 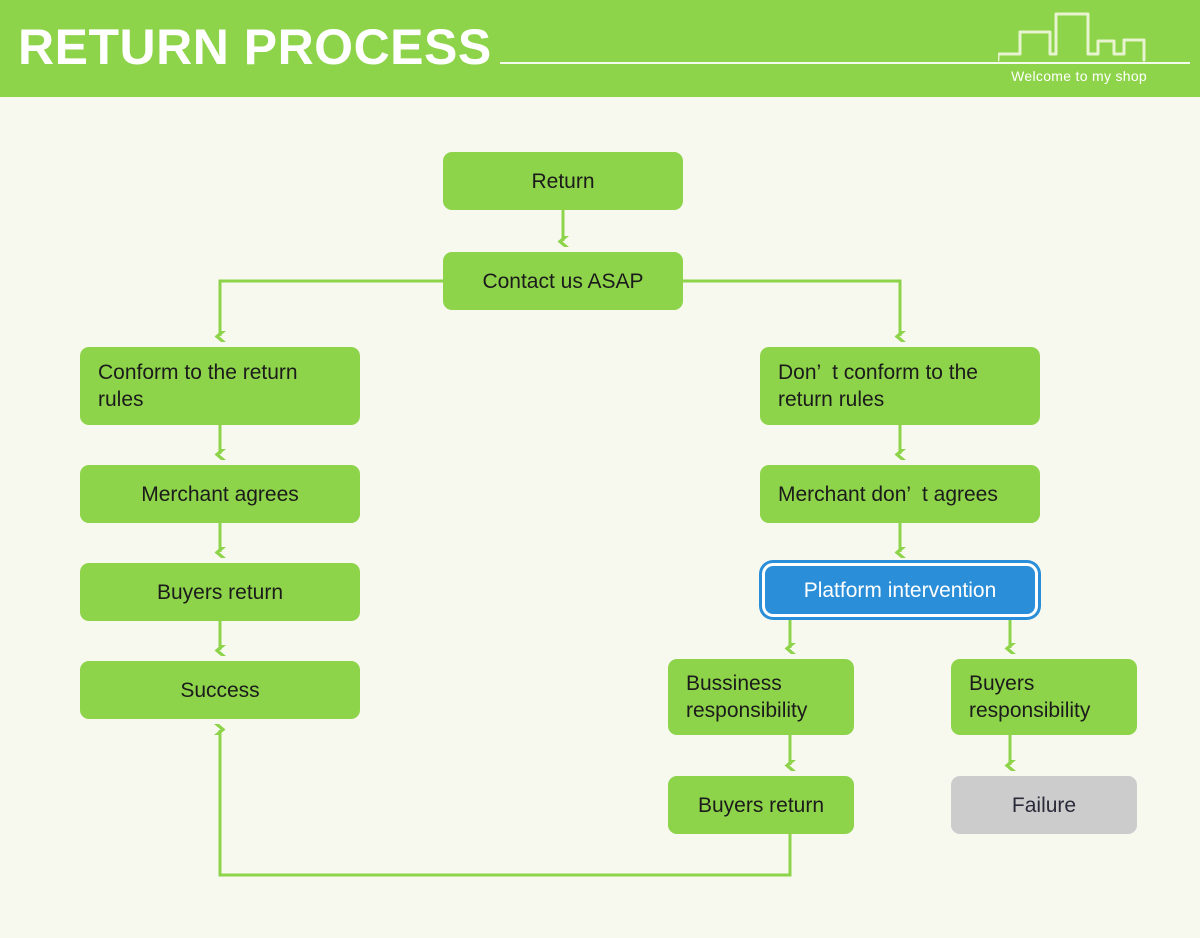 I want to click on edge-contact-to-conform, so click(x=328, y=310).